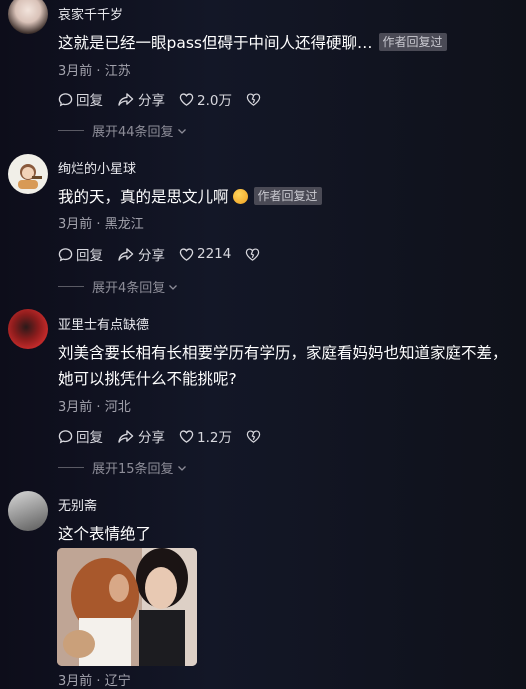 This screenshot has height=689, width=526. Describe the element at coordinates (240, 196) in the screenshot. I see `smiling-face-icon` at that location.